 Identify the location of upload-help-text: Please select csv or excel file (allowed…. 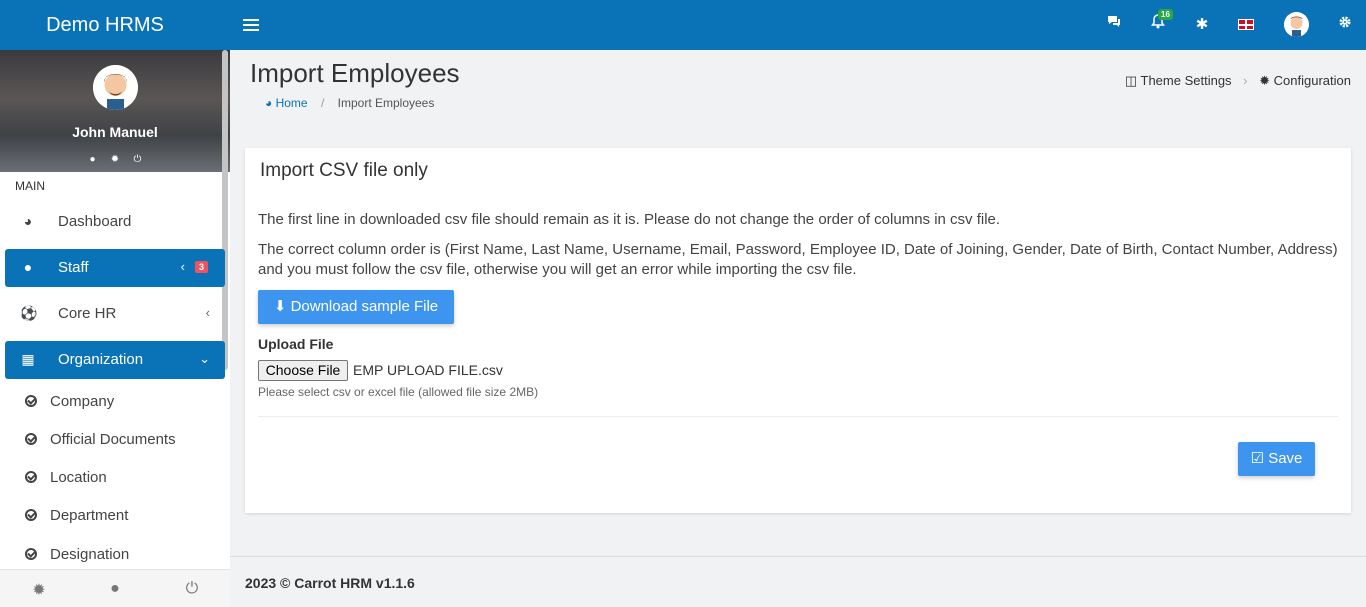
(398, 392).